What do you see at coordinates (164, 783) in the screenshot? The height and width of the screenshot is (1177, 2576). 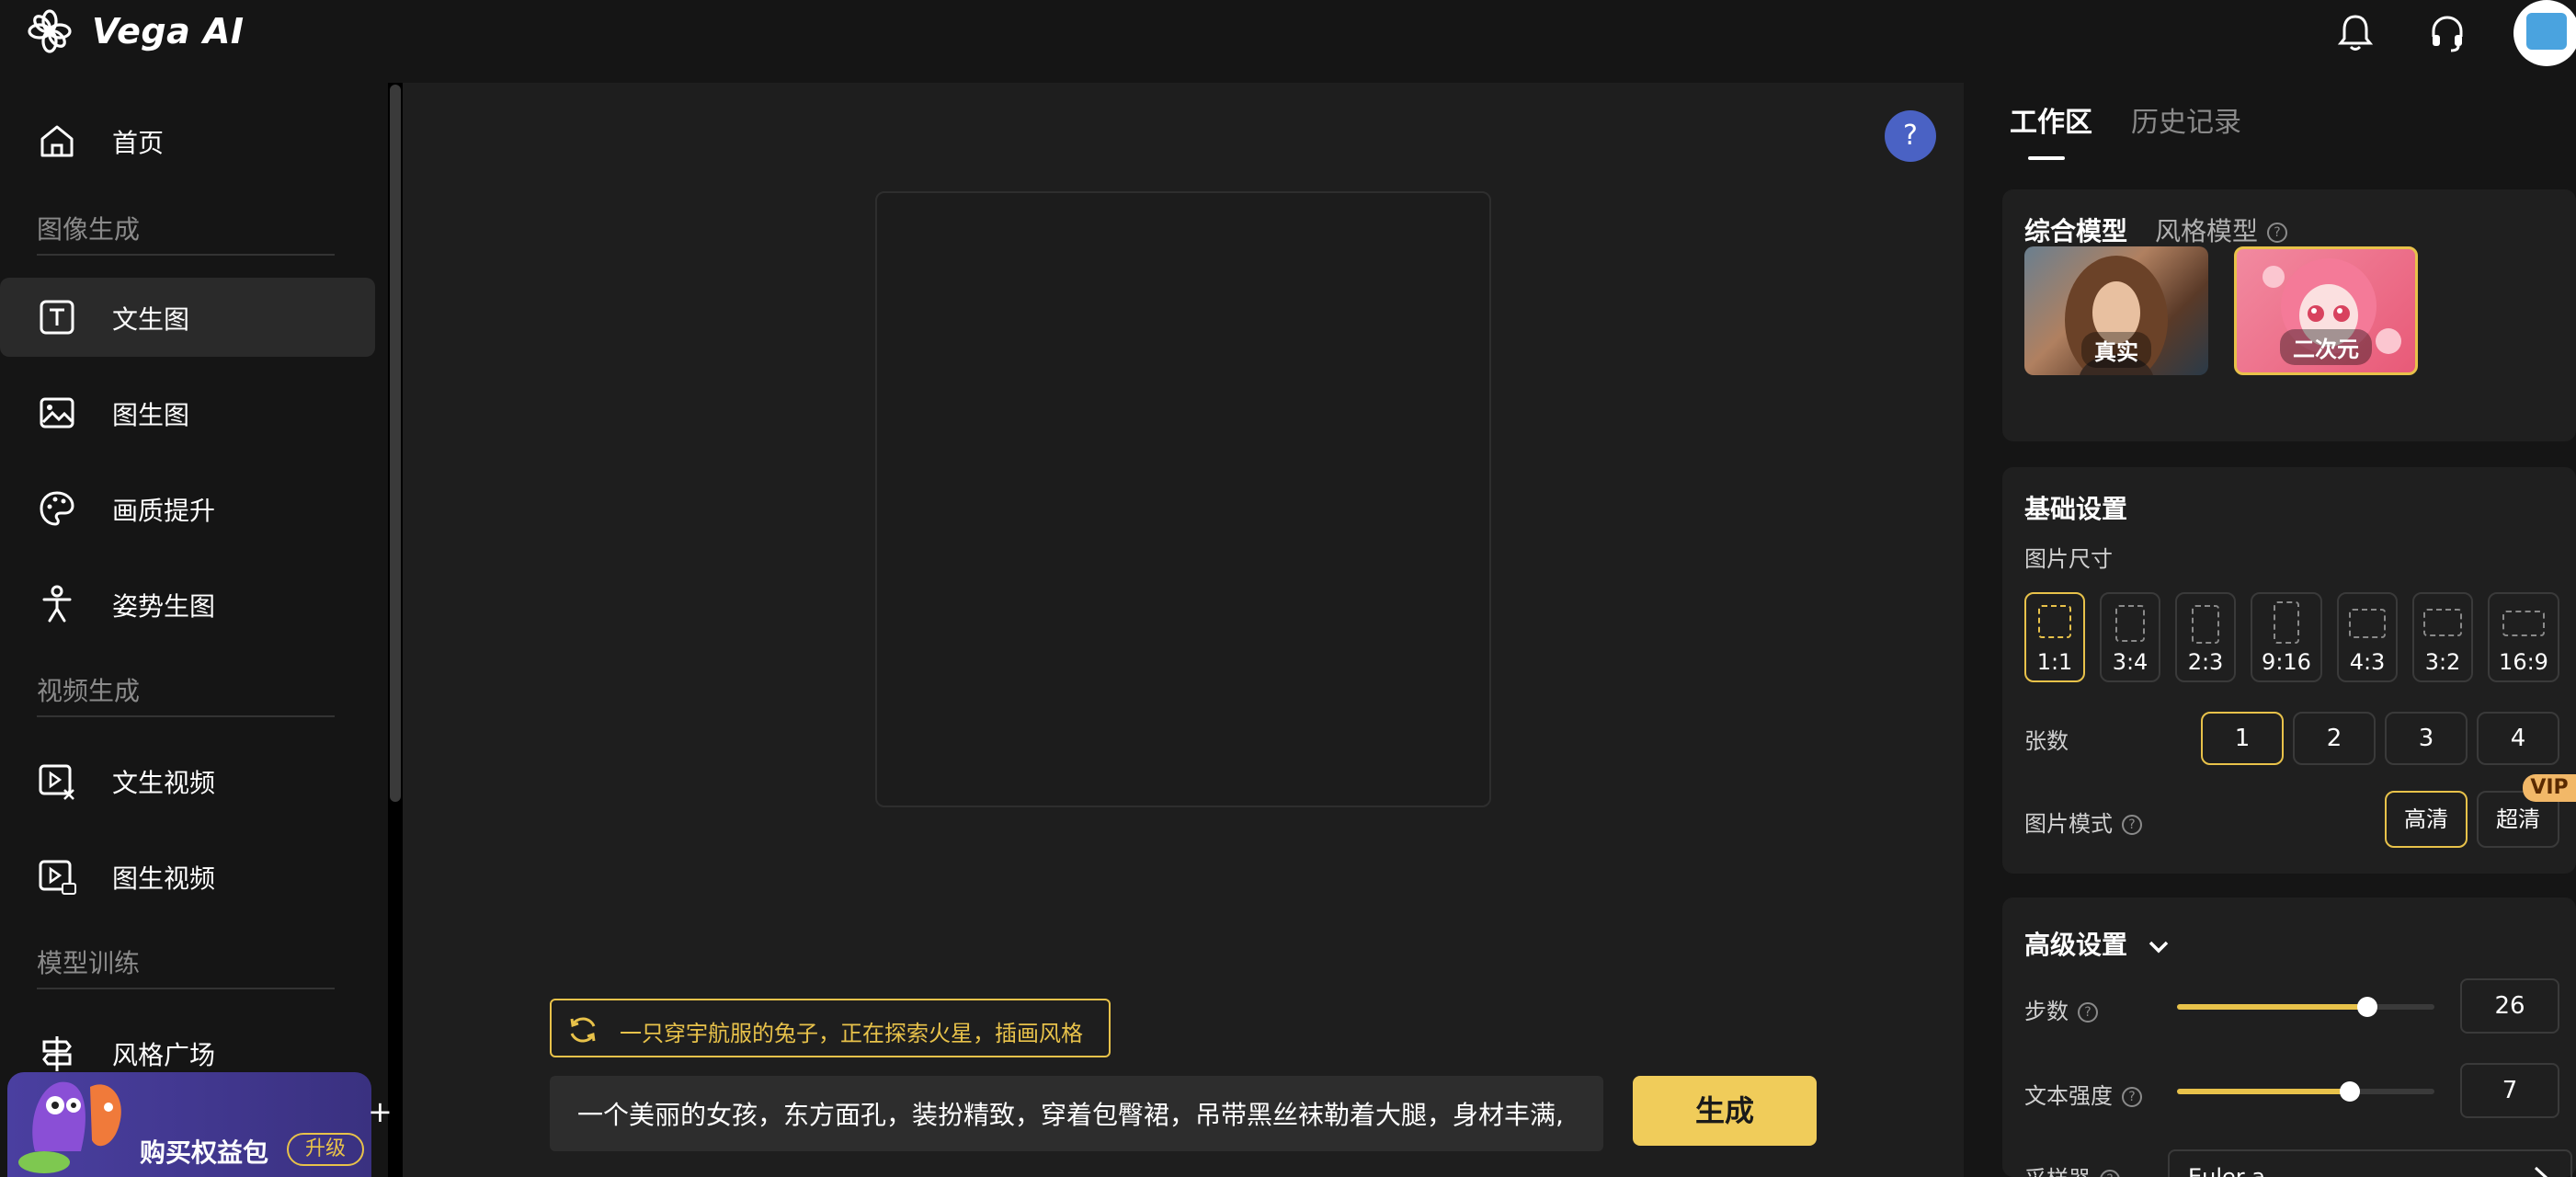 I see `sidebar-item-label: 文生视频` at bounding box center [164, 783].